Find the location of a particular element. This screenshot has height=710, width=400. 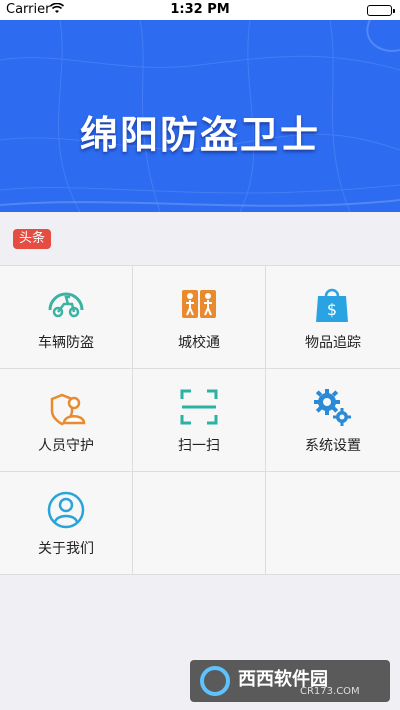

user-circle-icon is located at coordinates (66, 510).